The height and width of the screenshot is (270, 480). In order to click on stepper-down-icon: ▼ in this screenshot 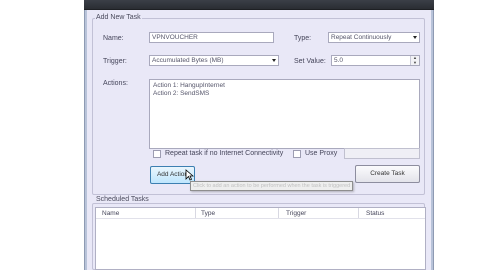, I will do `click(415, 63)`.